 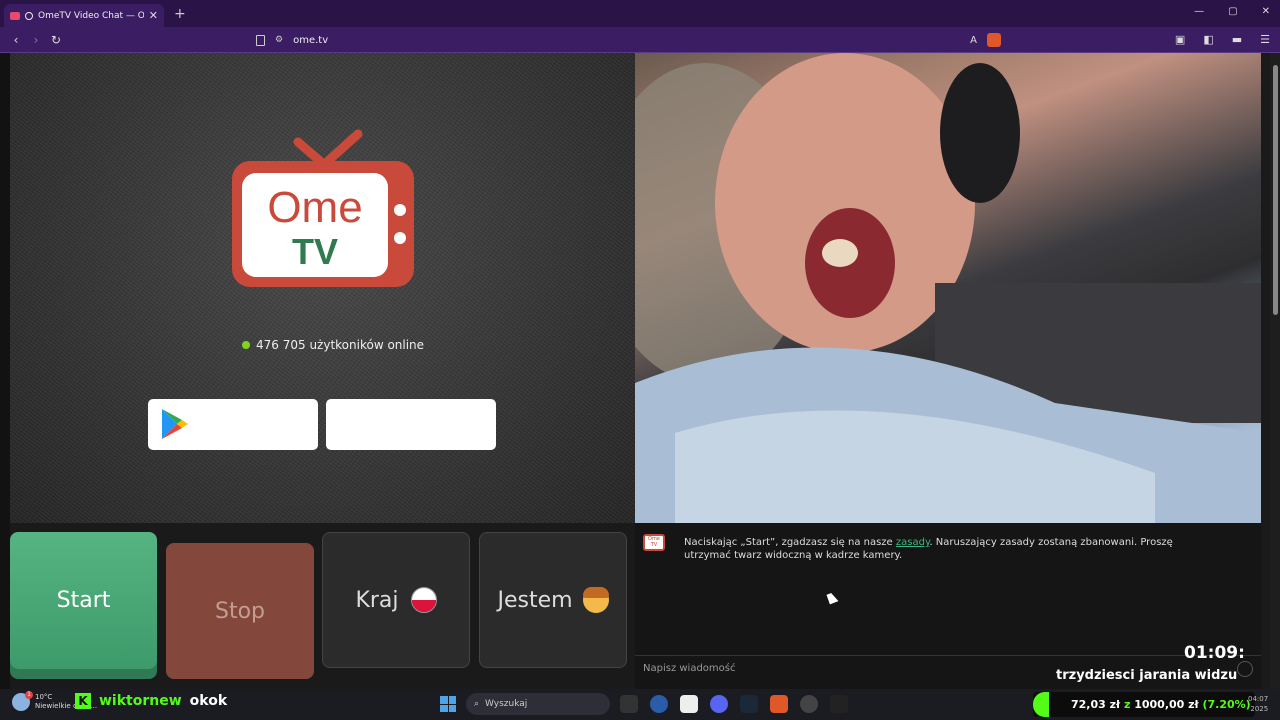 I want to click on taskbar-search: ⌕ Wyszukaj, so click(x=538, y=704).